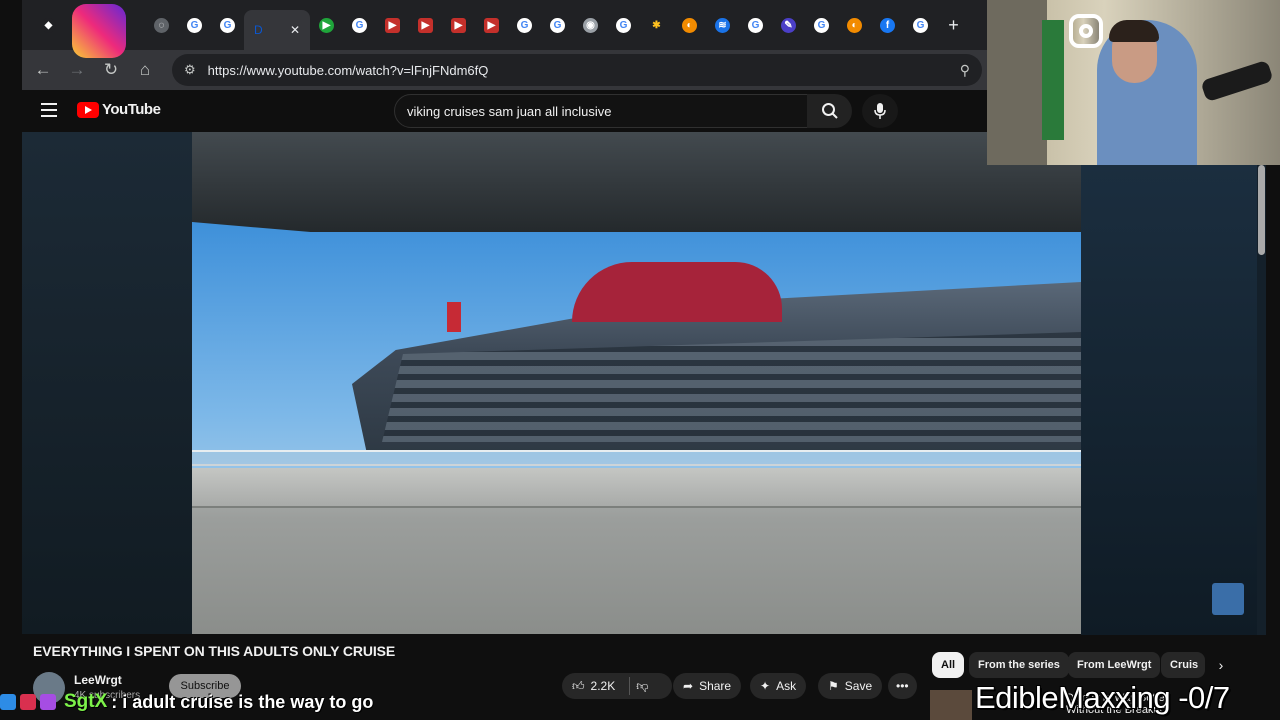 The height and width of the screenshot is (720, 1280). Describe the element at coordinates (858, 686) in the screenshot. I see `save-label: Save` at that location.